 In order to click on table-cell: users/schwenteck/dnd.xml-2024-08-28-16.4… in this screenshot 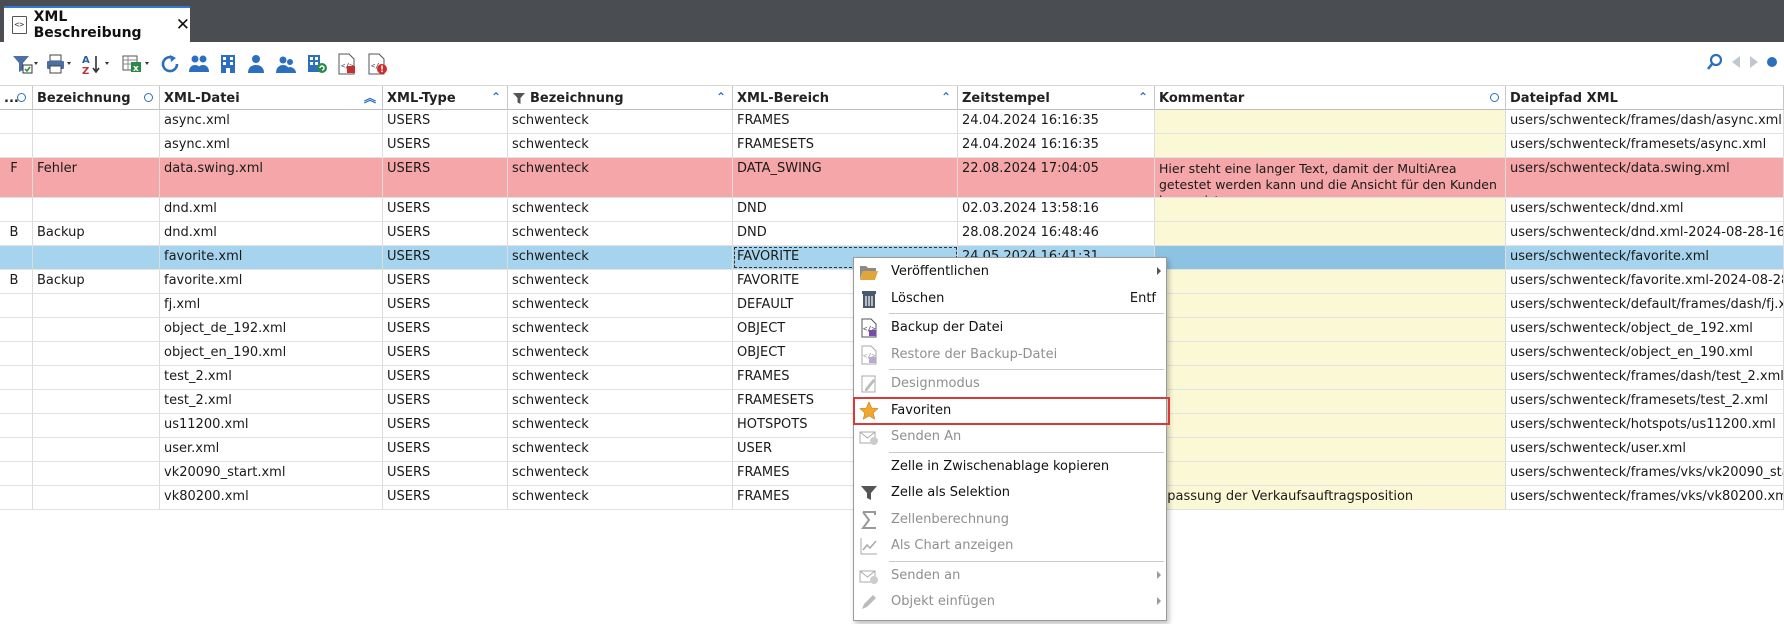, I will do `click(1645, 233)`.